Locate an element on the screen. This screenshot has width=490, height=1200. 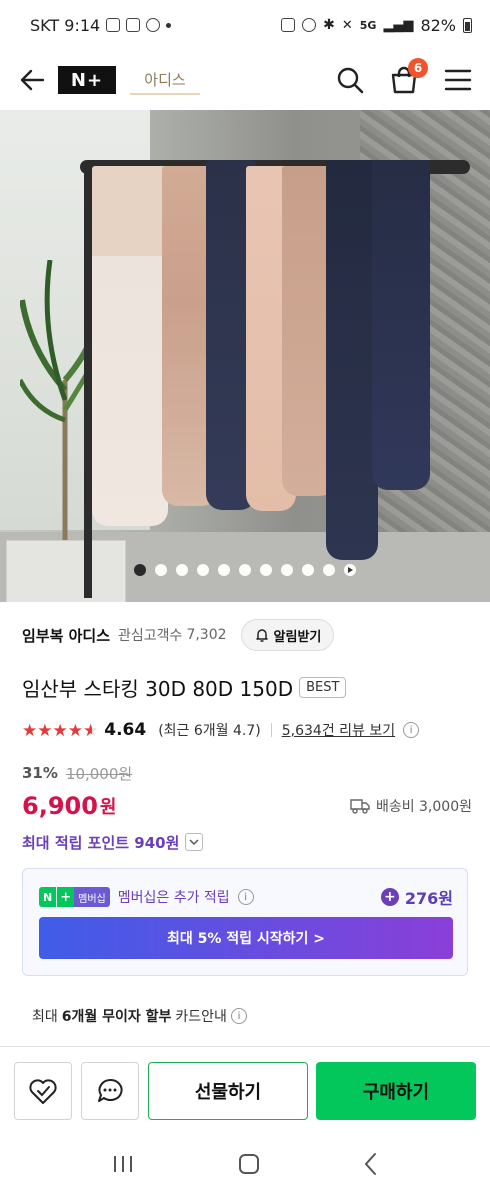
card-suffix: 카드안내 is located at coordinates (201, 1017).